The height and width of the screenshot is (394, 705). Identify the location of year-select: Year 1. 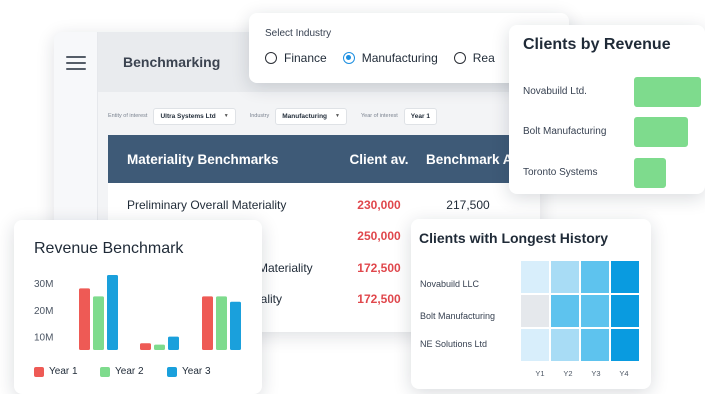
(420, 116).